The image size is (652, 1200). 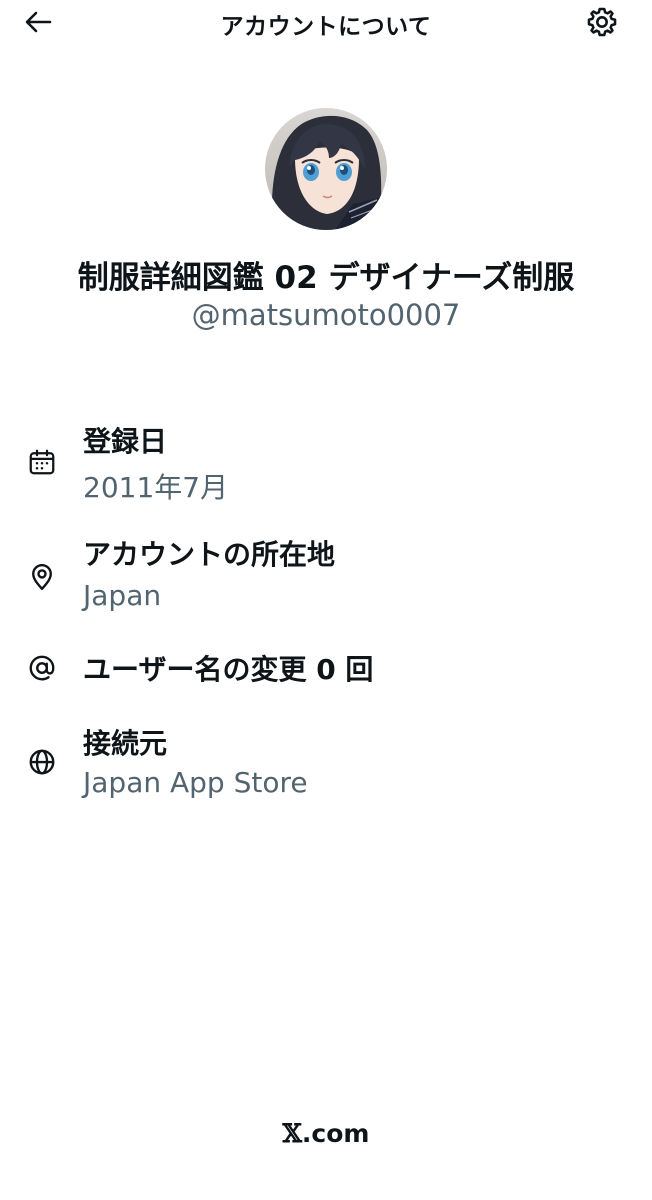 What do you see at coordinates (156, 487) in the screenshot?
I see `joined-value: 2011年7月` at bounding box center [156, 487].